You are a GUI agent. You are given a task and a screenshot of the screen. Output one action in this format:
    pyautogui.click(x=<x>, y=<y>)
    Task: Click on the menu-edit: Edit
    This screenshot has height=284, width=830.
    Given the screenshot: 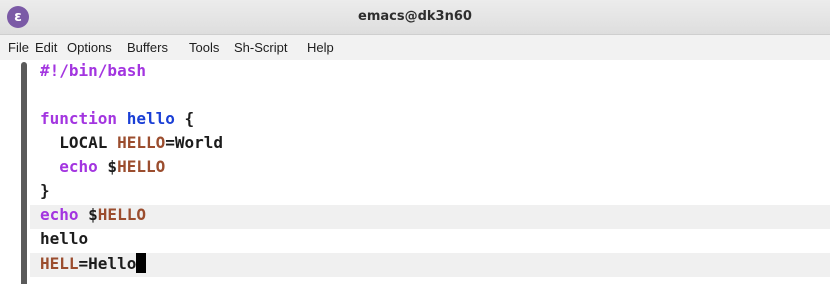 What is the action you would take?
    pyautogui.click(x=46, y=47)
    